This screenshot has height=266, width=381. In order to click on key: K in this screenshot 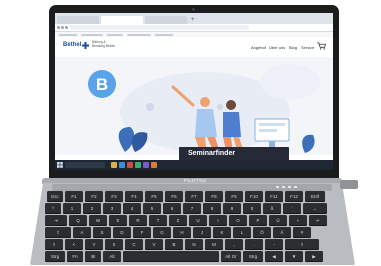, I will do `click(222, 232)`.